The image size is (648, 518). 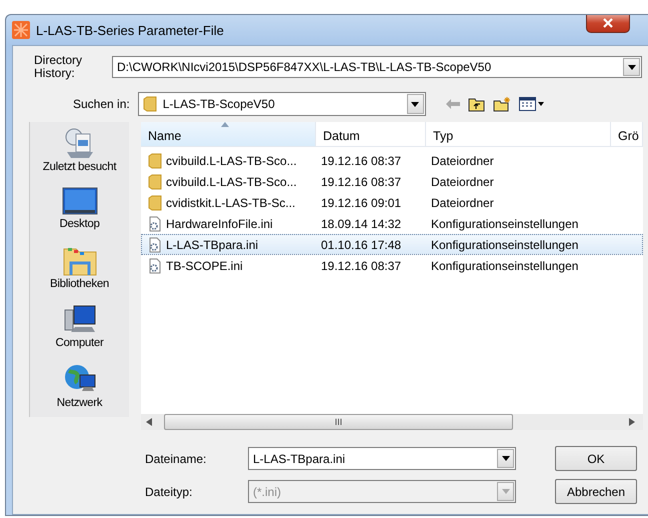 I want to click on close-icon, so click(x=608, y=23).